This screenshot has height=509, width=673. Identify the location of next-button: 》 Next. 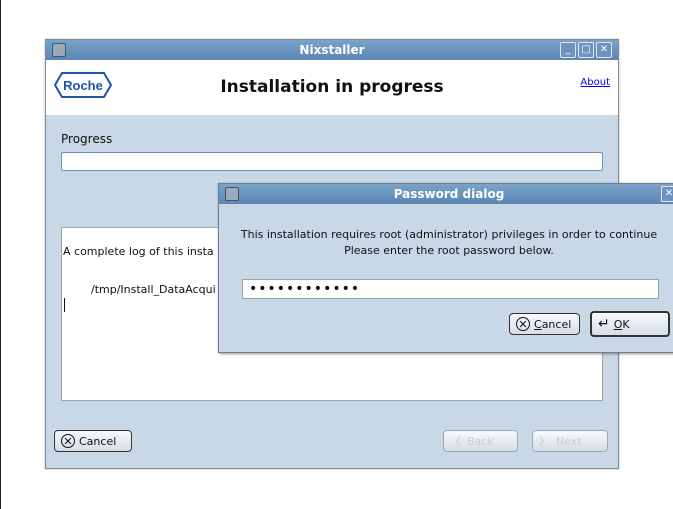
(570, 441).